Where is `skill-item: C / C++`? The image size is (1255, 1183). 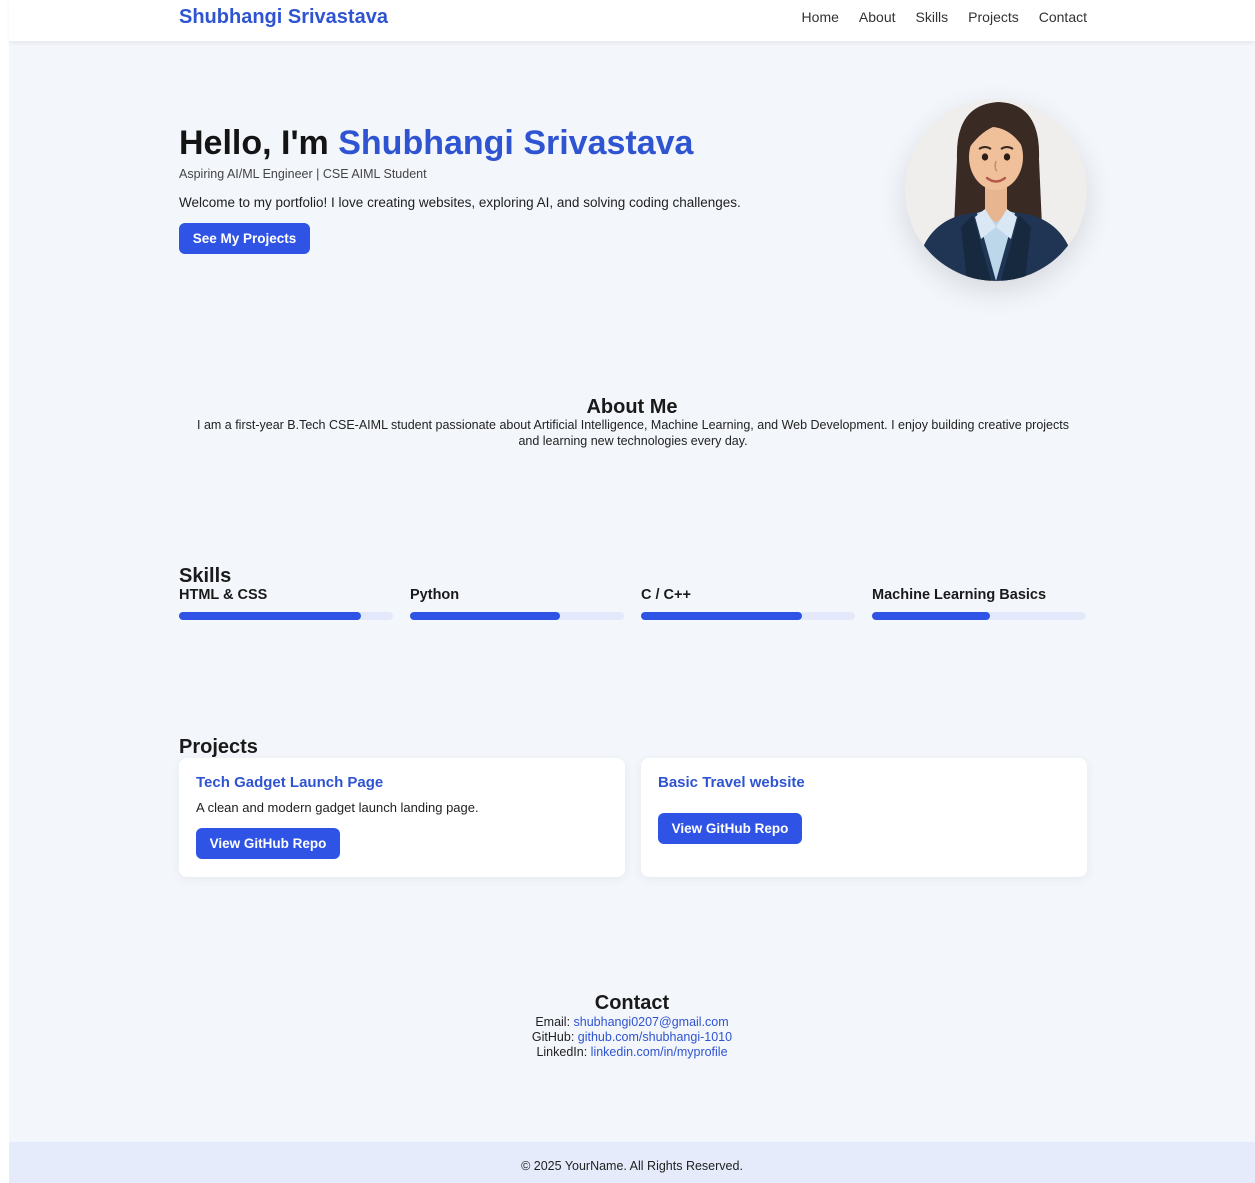
skill-item: C / C++ is located at coordinates (748, 603).